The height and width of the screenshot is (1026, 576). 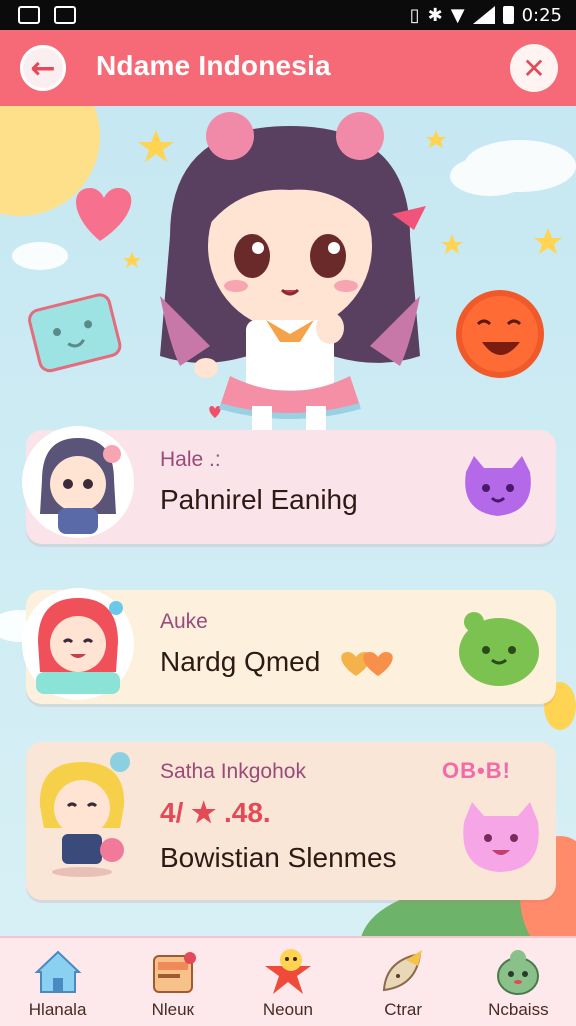 What do you see at coordinates (414, 15) in the screenshot?
I see `vibrate-icon: ▯` at bounding box center [414, 15].